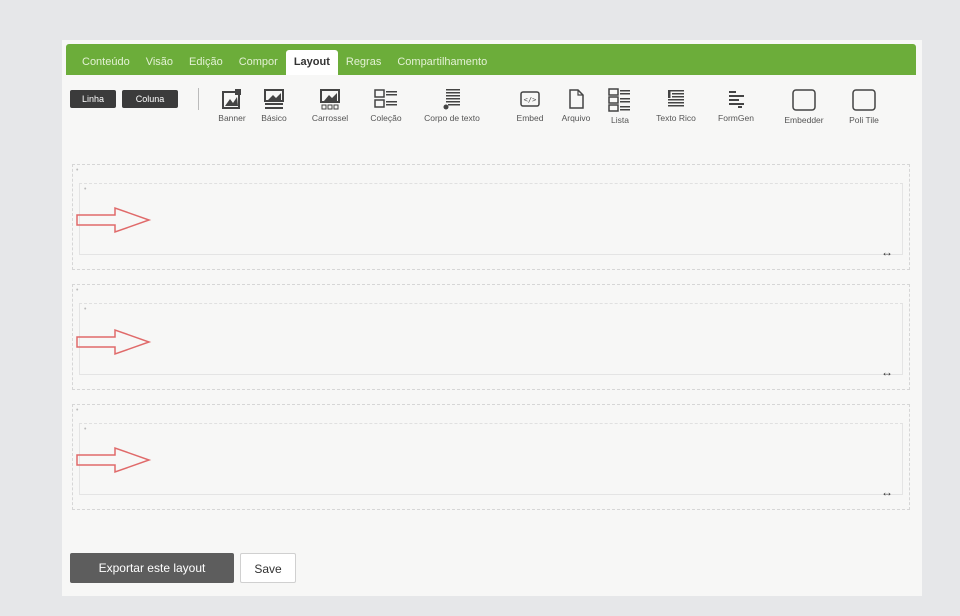 The width and height of the screenshot is (960, 616). What do you see at coordinates (330, 118) in the screenshot?
I see `tool-label: Carrossel` at bounding box center [330, 118].